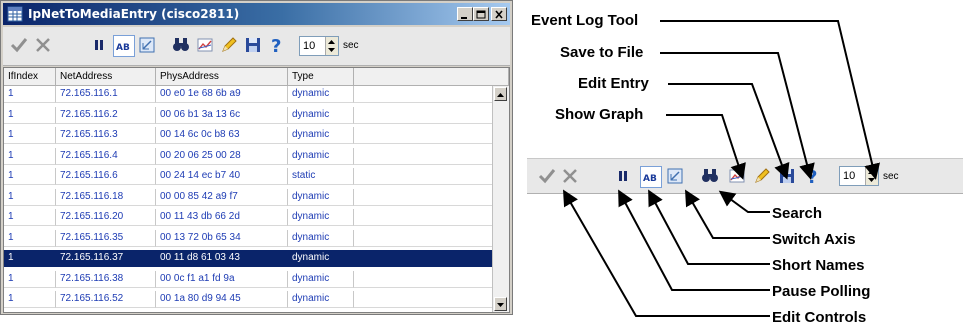 The image size is (963, 326). I want to click on leader-switch-axis, so click(727, 214).